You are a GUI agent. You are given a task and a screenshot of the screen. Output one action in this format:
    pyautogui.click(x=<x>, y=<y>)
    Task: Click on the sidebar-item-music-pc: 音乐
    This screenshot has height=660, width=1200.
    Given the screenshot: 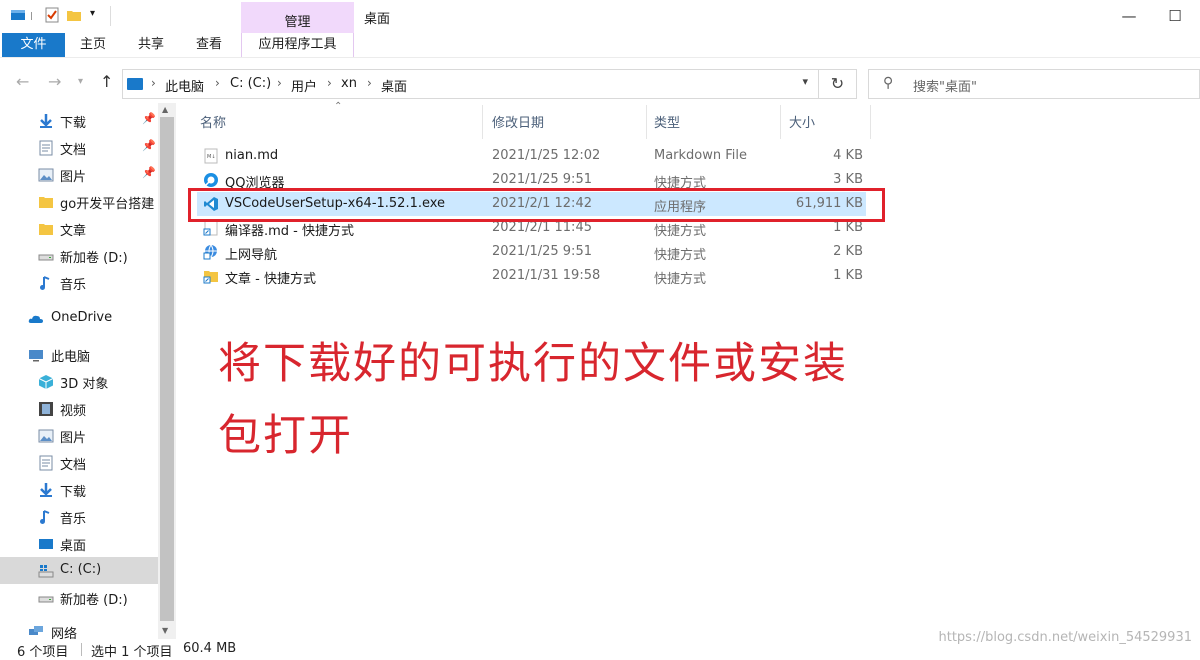 What is the action you would take?
    pyautogui.click(x=79, y=516)
    